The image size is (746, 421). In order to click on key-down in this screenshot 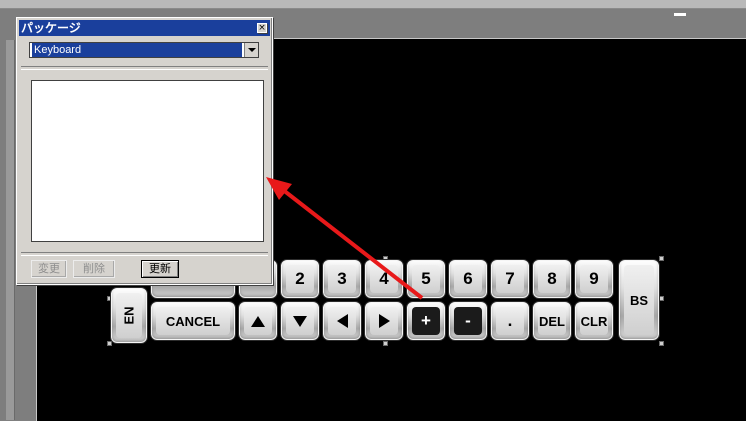, I will do `click(300, 321)`.